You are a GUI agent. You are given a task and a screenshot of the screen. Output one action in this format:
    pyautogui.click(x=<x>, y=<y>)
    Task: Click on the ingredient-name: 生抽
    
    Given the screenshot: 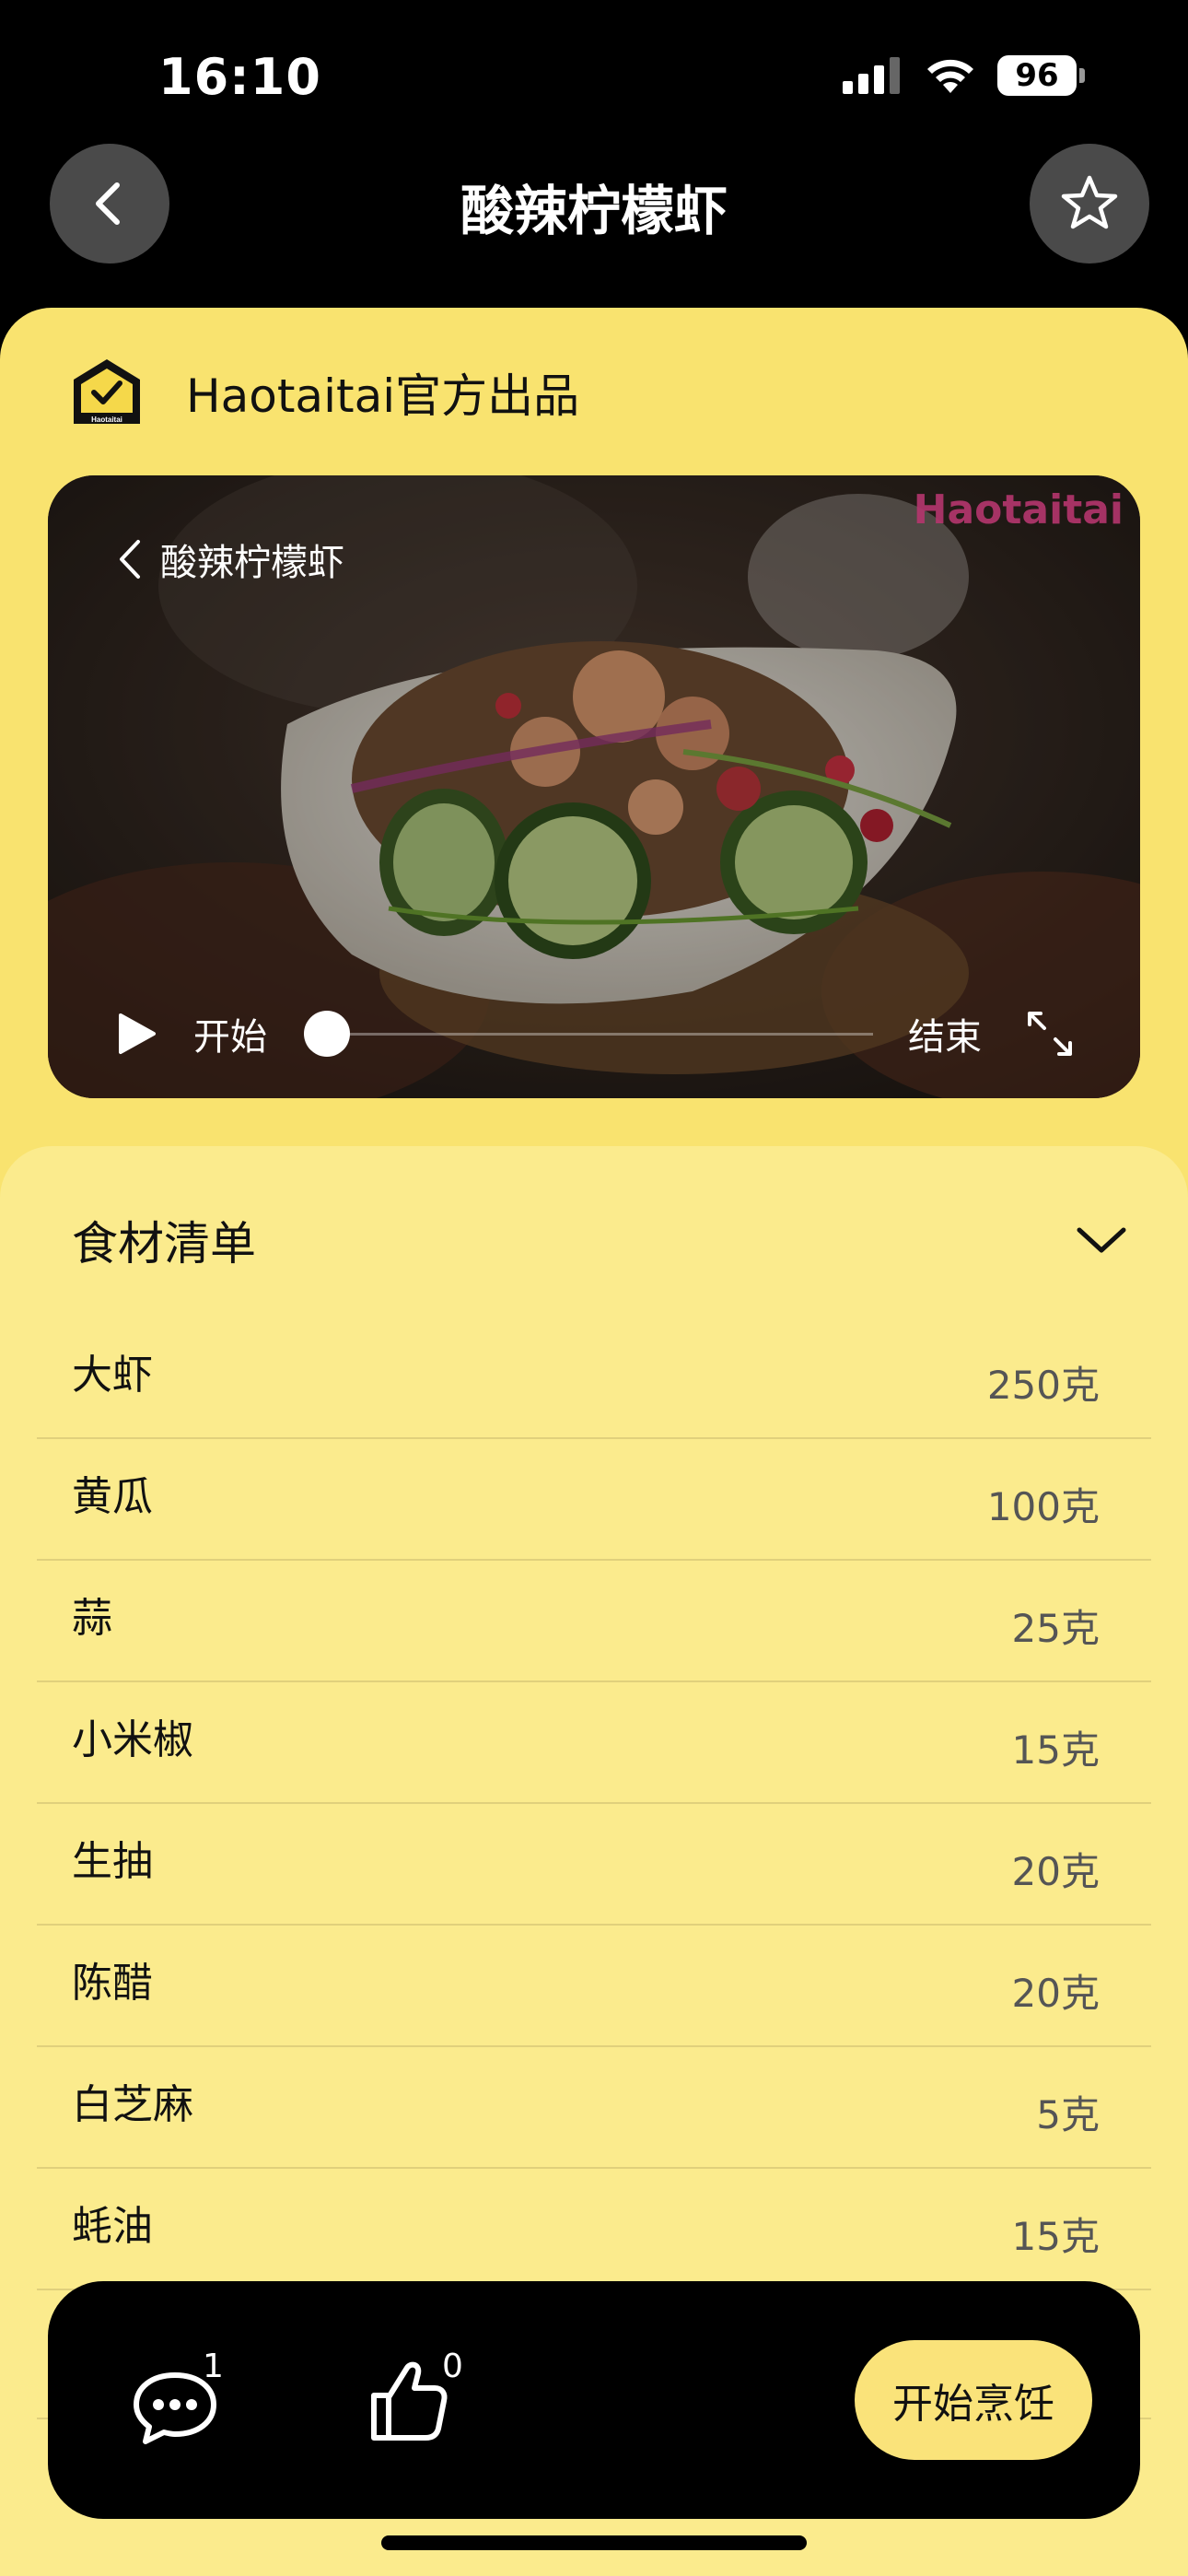 What is the action you would take?
    pyautogui.click(x=112, y=1861)
    